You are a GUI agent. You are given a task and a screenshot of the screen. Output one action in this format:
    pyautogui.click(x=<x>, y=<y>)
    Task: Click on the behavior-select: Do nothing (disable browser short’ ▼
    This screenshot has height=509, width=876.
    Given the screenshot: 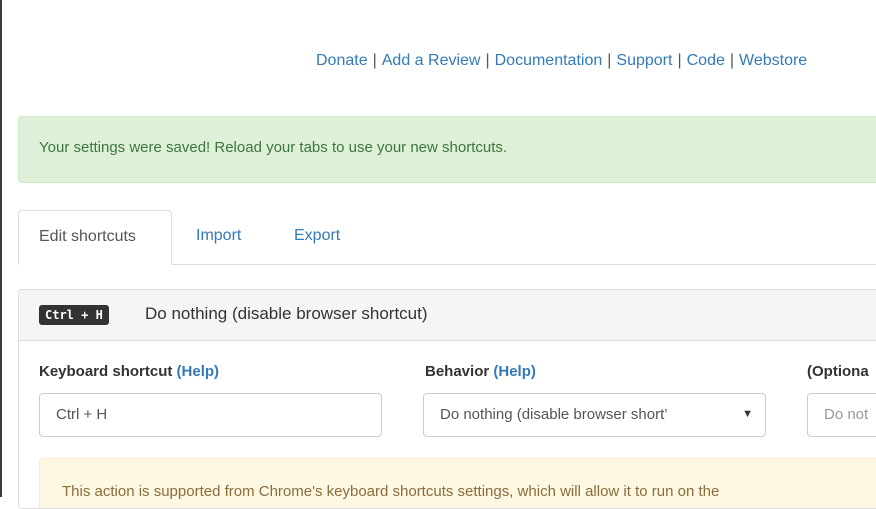 What is the action you would take?
    pyautogui.click(x=594, y=415)
    